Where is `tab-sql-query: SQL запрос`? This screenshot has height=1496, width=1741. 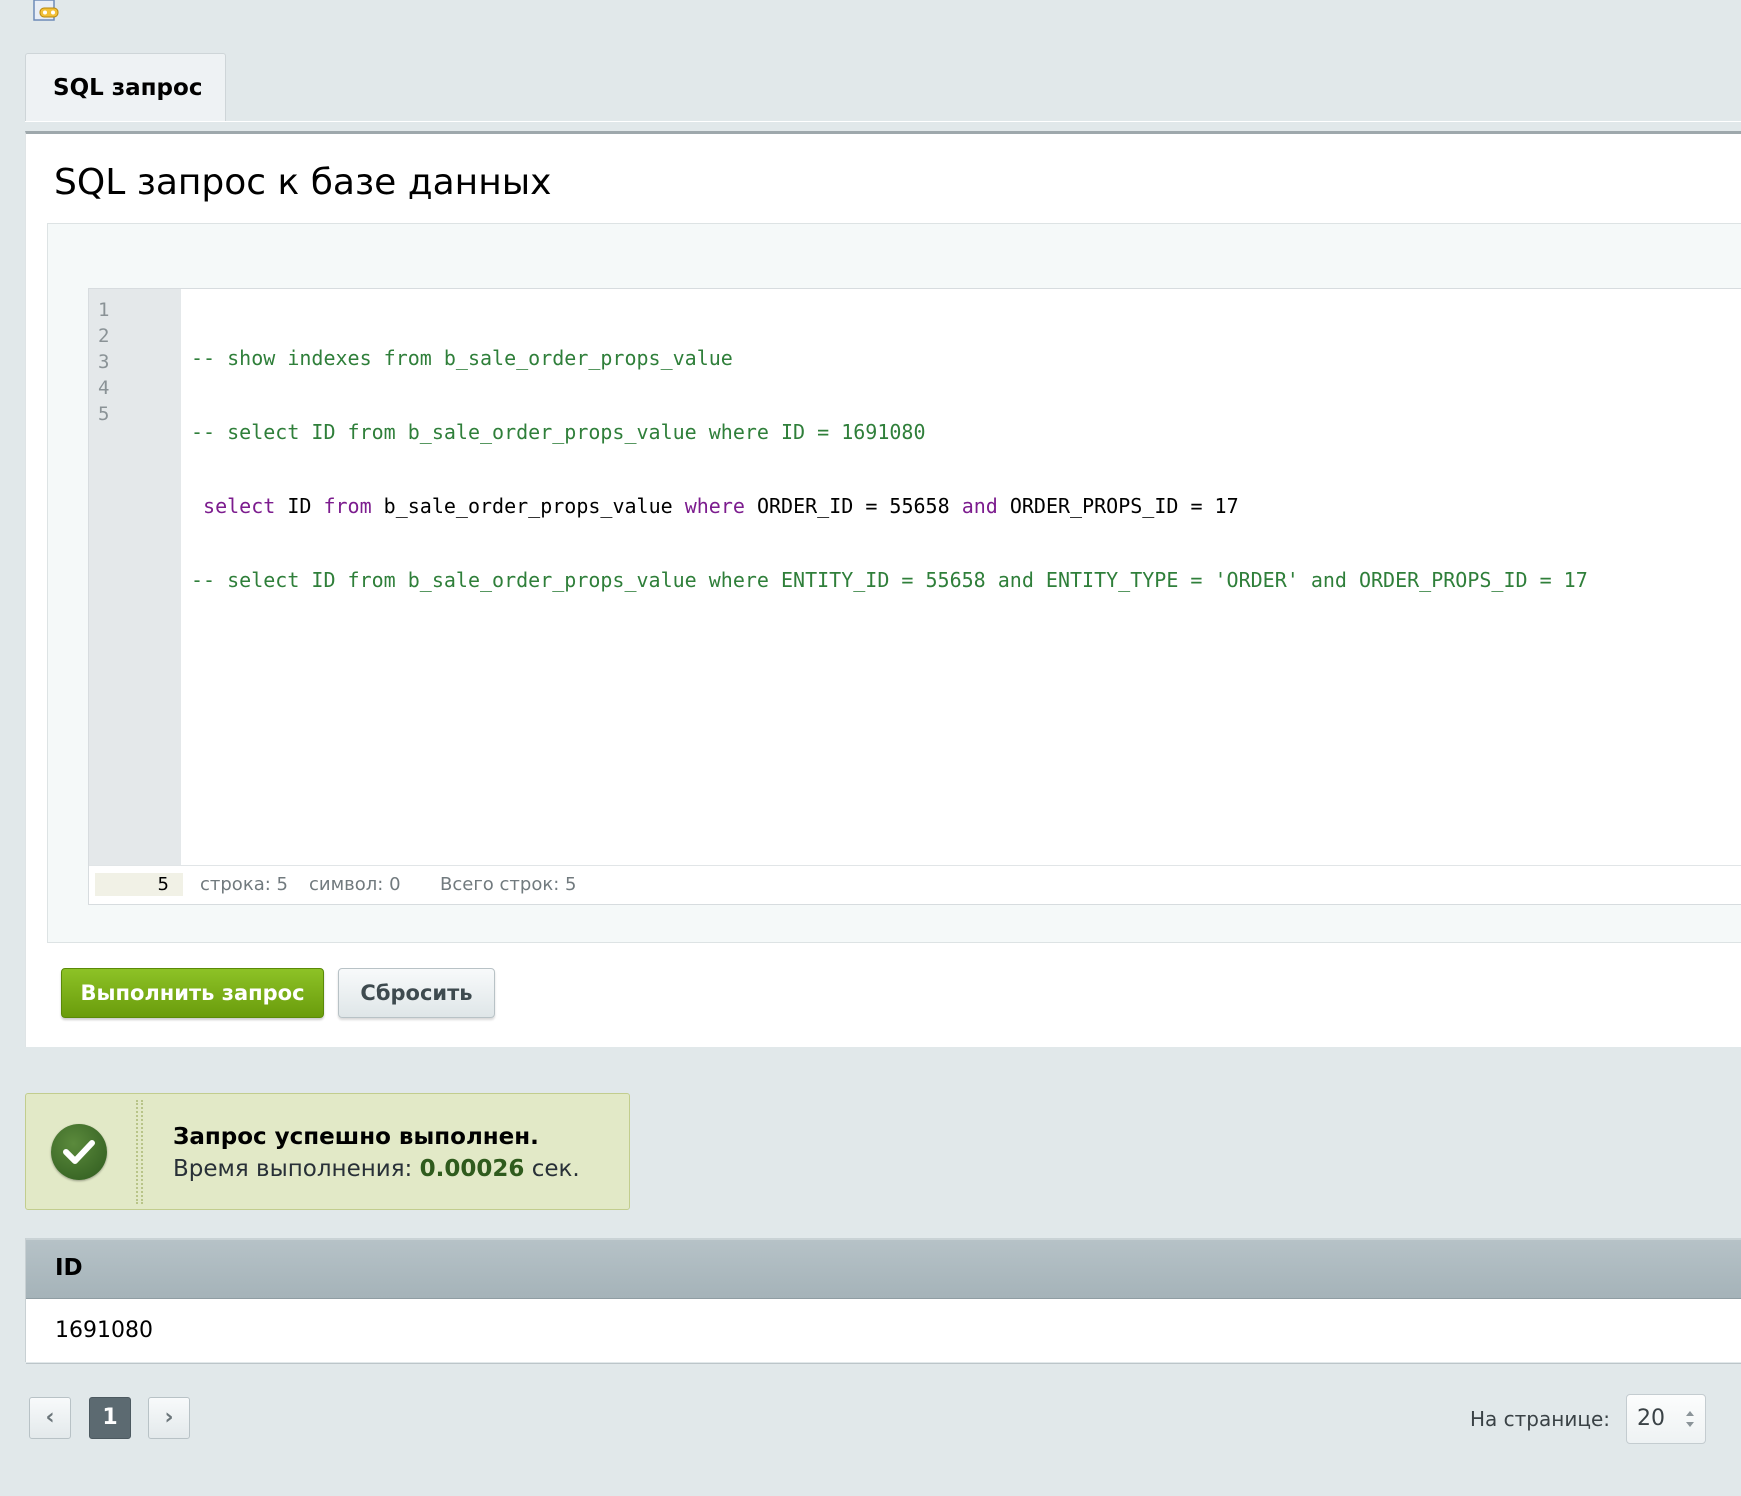 tab-sql-query: SQL запрос is located at coordinates (125, 87).